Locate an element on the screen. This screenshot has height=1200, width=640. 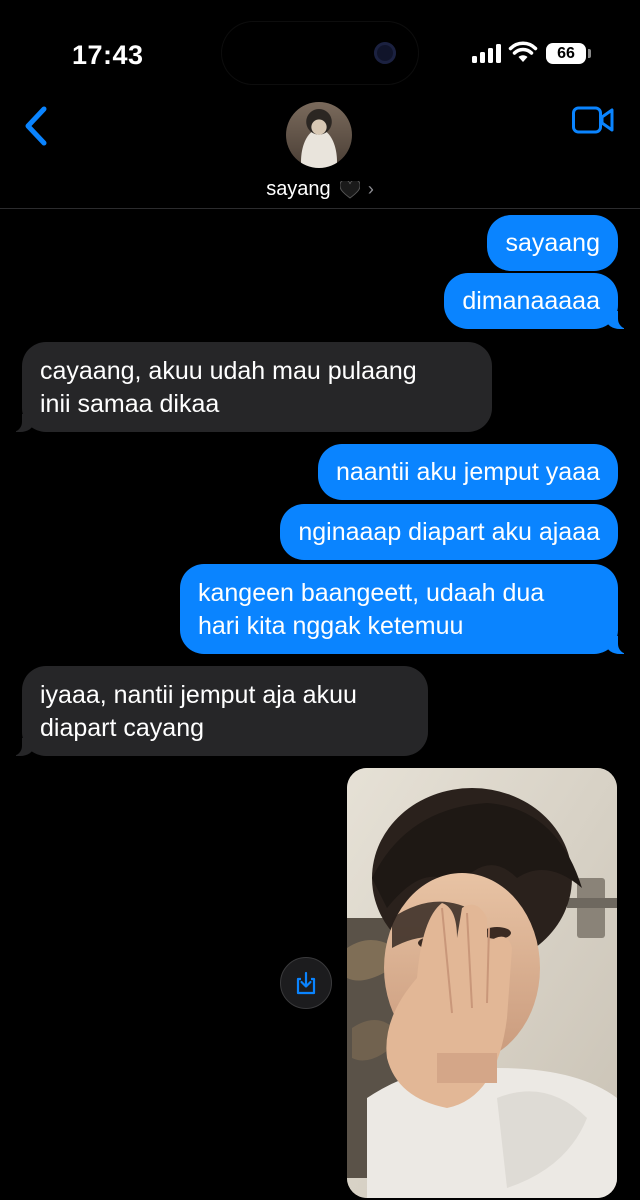
battery-icon: 66 is located at coordinates (566, 53).